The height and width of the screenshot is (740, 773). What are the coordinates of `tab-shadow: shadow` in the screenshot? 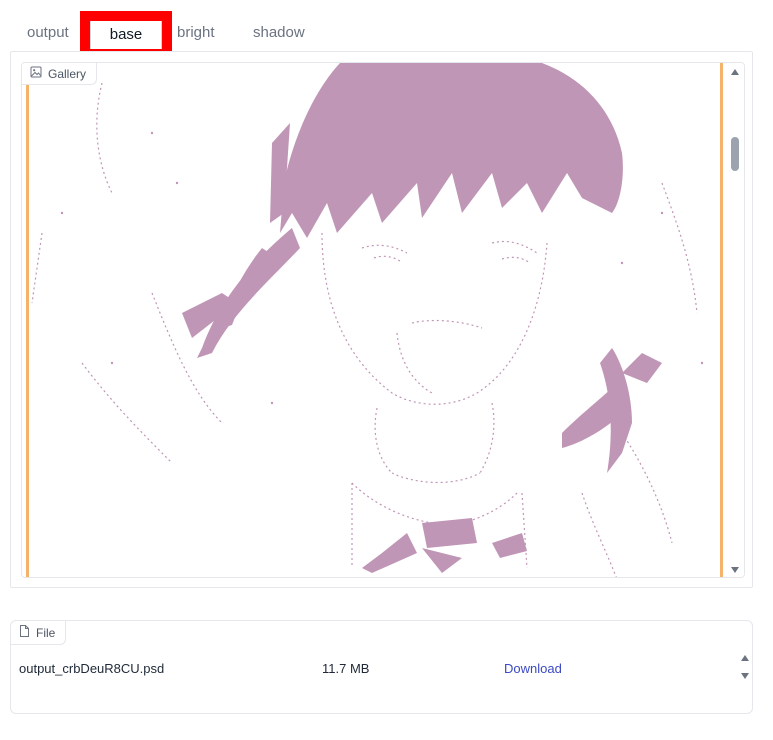 It's located at (279, 32).